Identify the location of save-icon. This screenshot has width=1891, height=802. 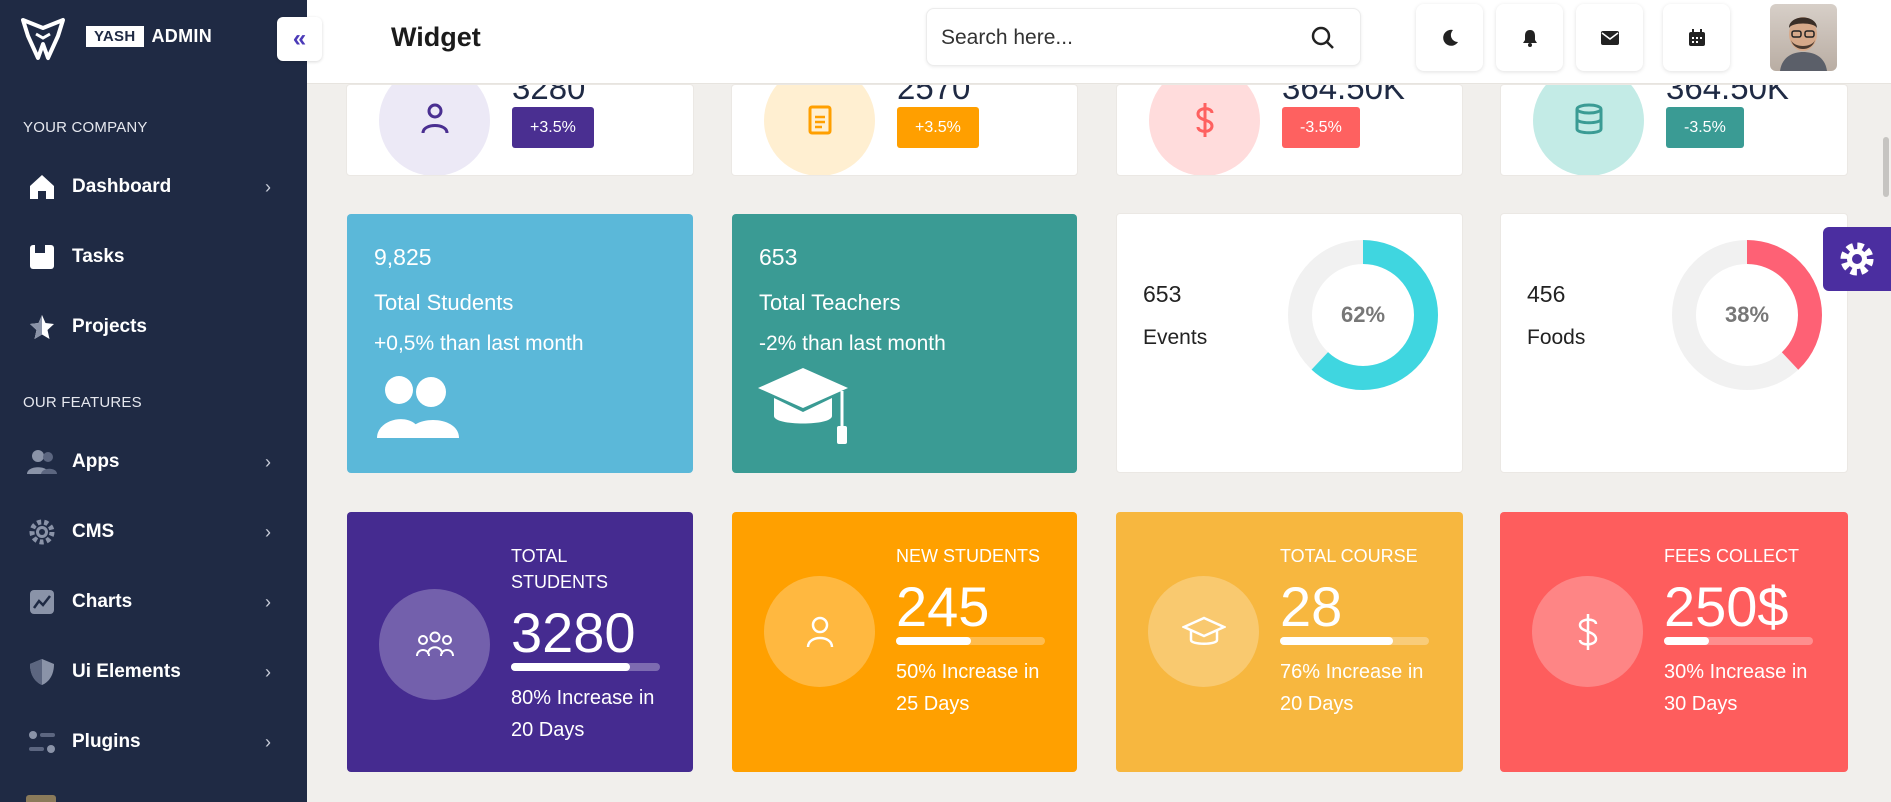
(42, 257).